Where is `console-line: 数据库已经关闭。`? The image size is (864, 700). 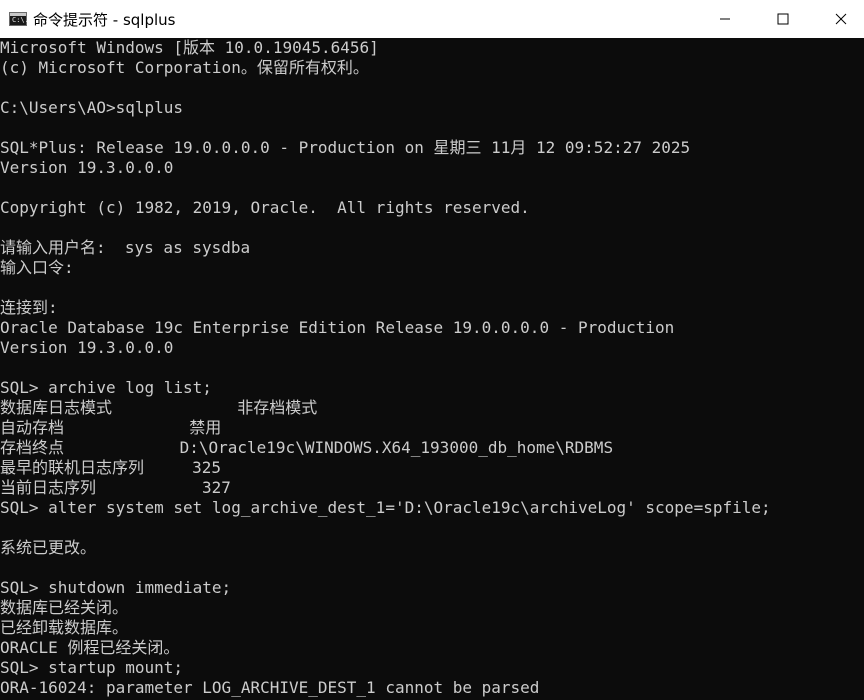
console-line: 数据库已经关闭。 is located at coordinates (64, 607).